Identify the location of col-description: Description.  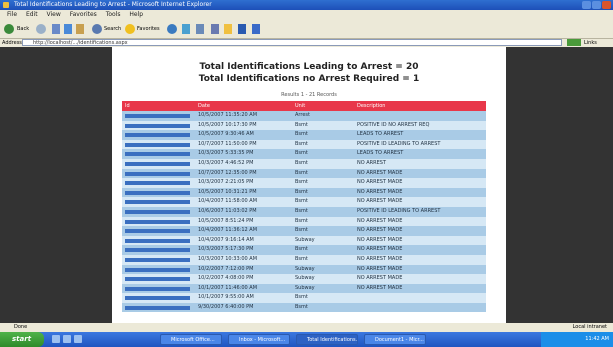
(420, 106).